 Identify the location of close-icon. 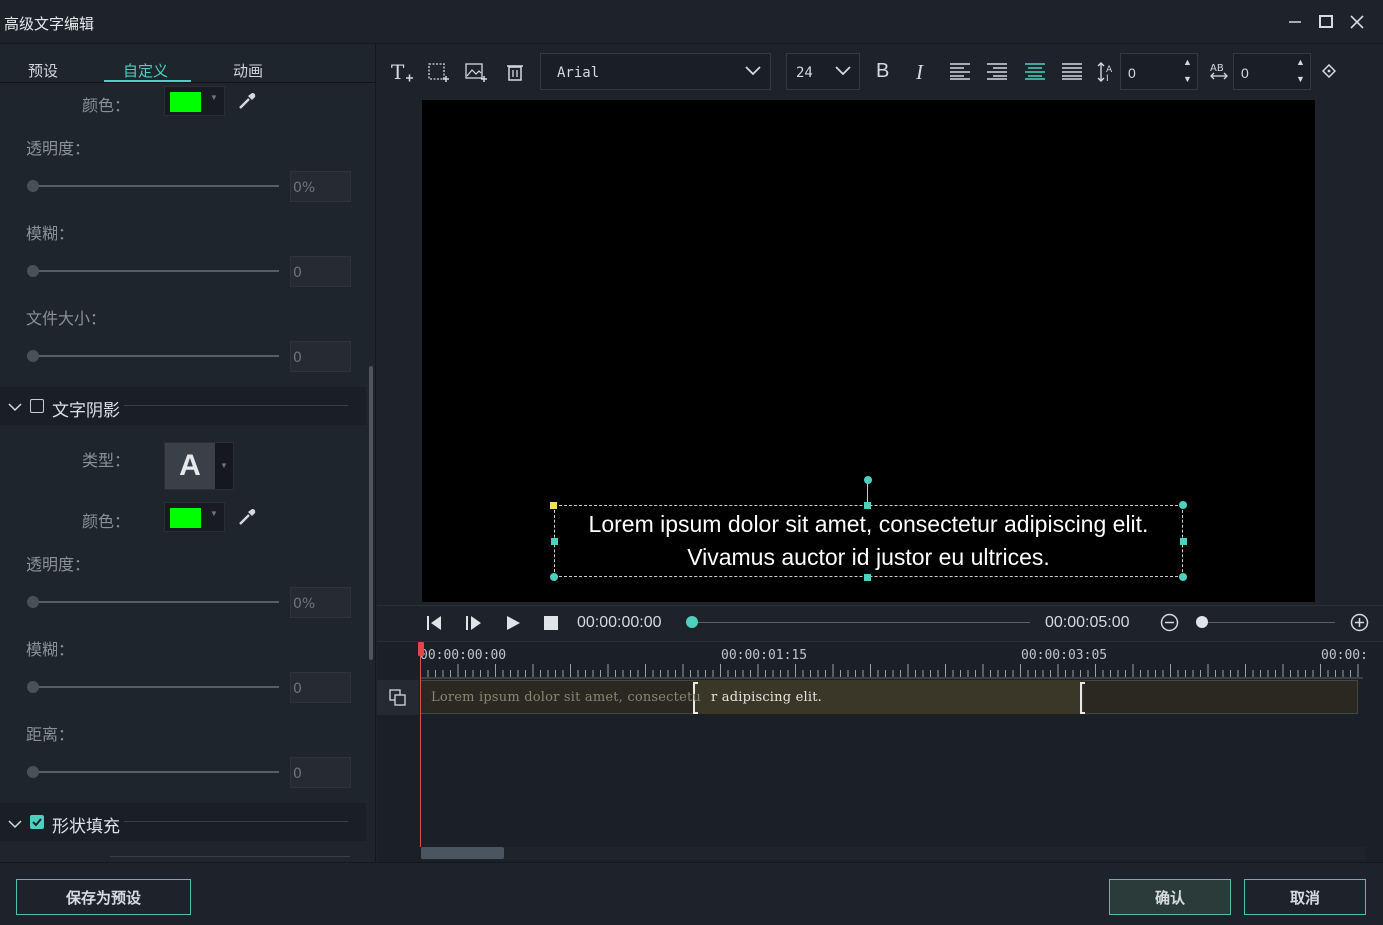
(1357, 22).